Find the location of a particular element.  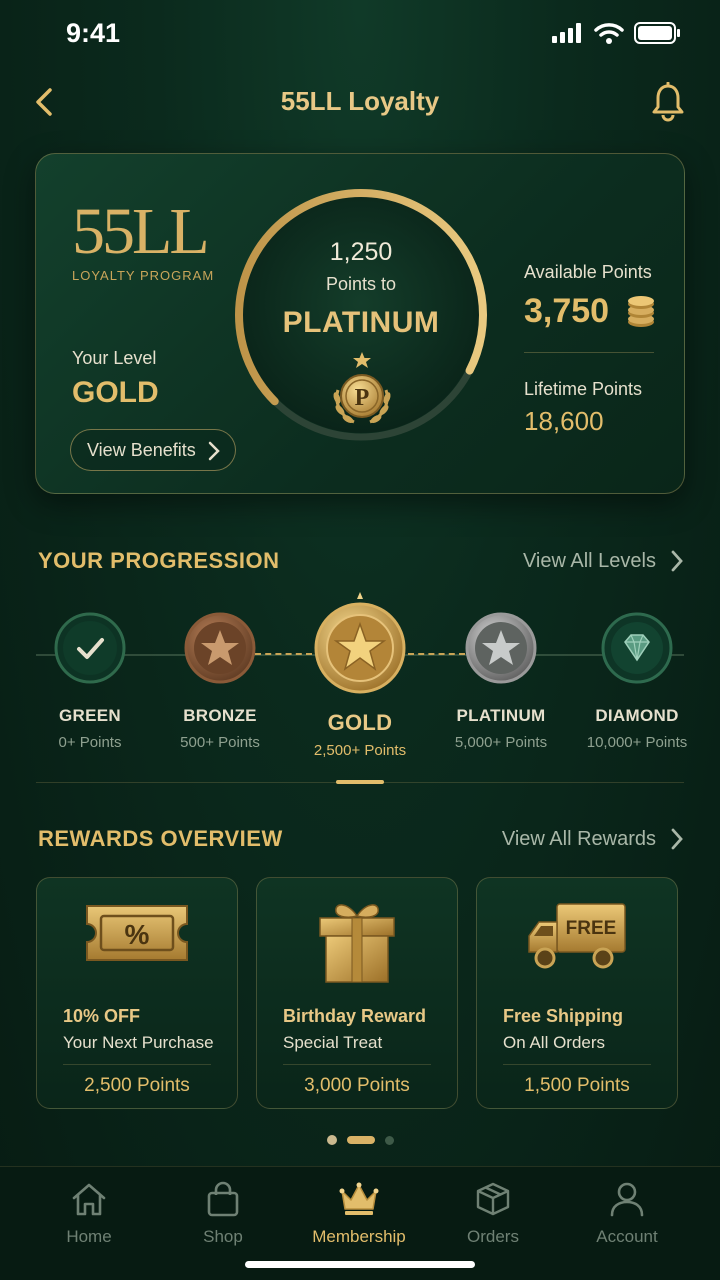

coins-icon is located at coordinates (641, 311).